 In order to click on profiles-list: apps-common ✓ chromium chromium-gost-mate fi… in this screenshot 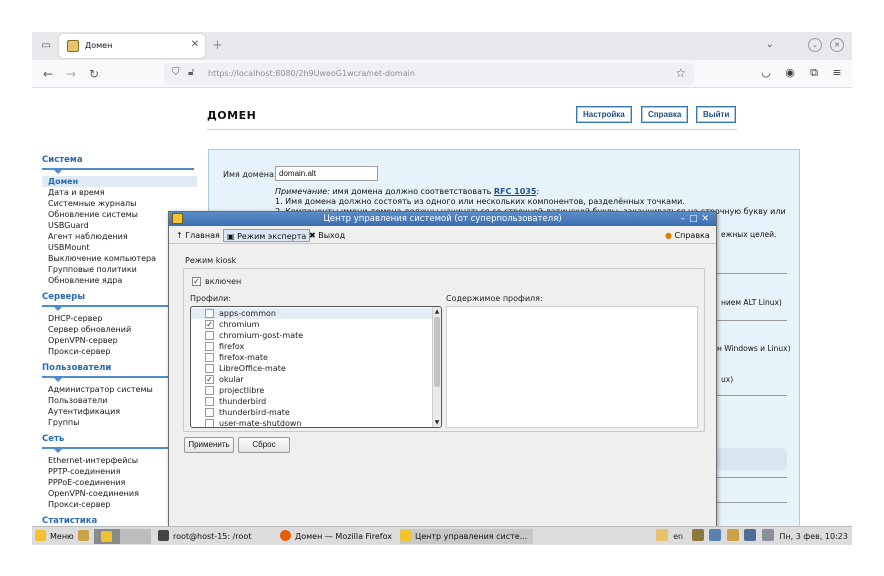, I will do `click(316, 367)`.